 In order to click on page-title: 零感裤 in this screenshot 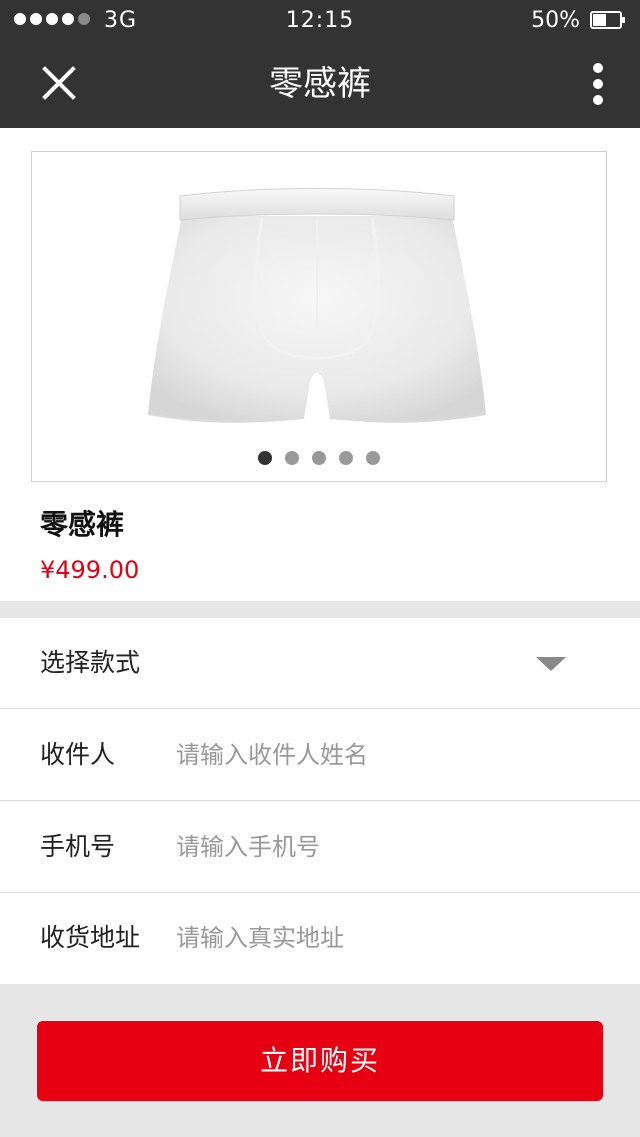, I will do `click(320, 84)`.